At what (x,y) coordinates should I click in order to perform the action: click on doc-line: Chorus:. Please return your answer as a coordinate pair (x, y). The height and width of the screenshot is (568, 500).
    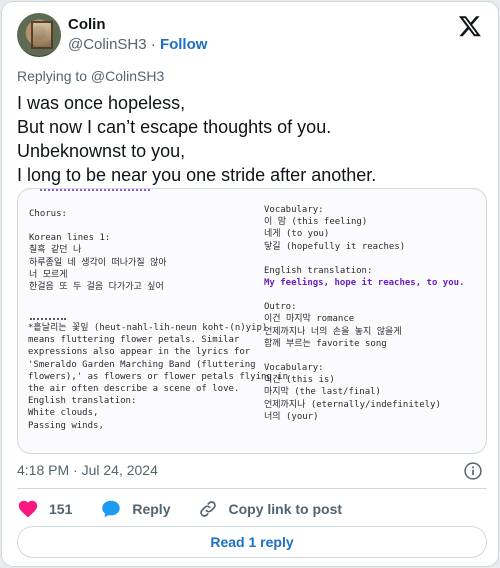
    Looking at the image, I should click on (48, 214).